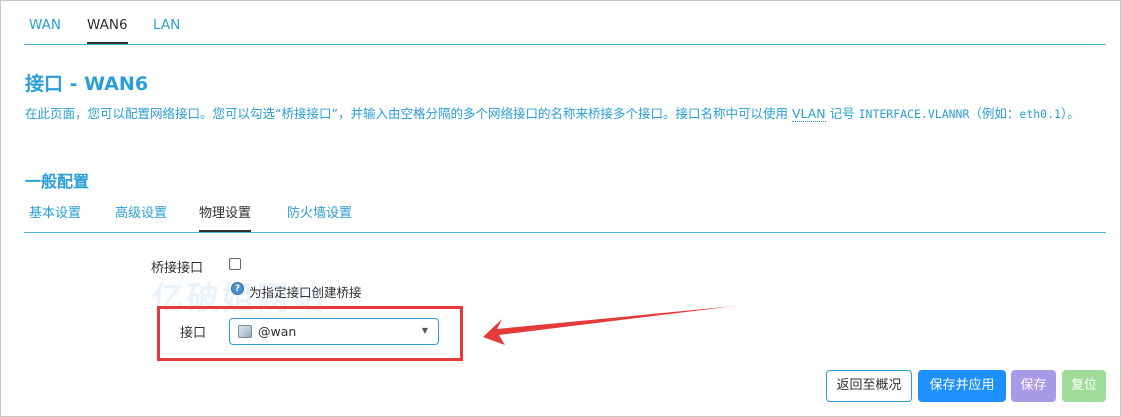 The width and height of the screenshot is (1121, 417). I want to click on back-to-overview-button: 返回至概况, so click(869, 386).